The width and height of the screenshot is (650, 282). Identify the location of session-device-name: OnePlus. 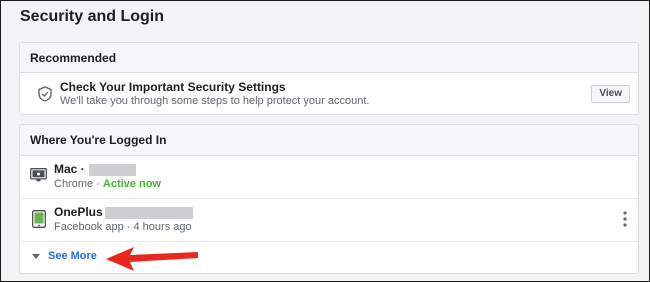
(123, 212).